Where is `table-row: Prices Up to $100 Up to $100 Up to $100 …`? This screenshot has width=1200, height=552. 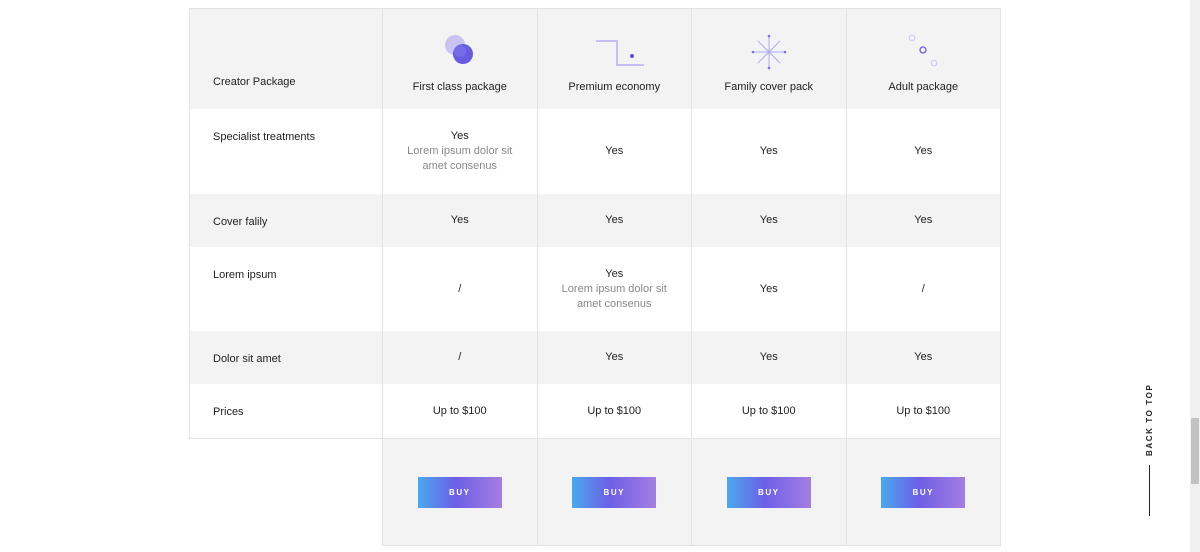 table-row: Prices Up to $100 Up to $100 Up to $100 … is located at coordinates (595, 411).